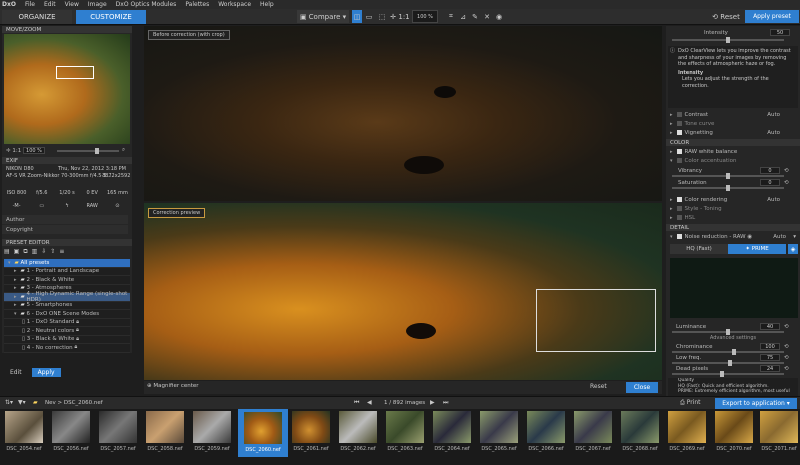 The height and width of the screenshot is (465, 800). Describe the element at coordinates (67, 340) in the screenshot. I see `preset-item: ▯ 3 - Black & White 🔒︎` at that location.